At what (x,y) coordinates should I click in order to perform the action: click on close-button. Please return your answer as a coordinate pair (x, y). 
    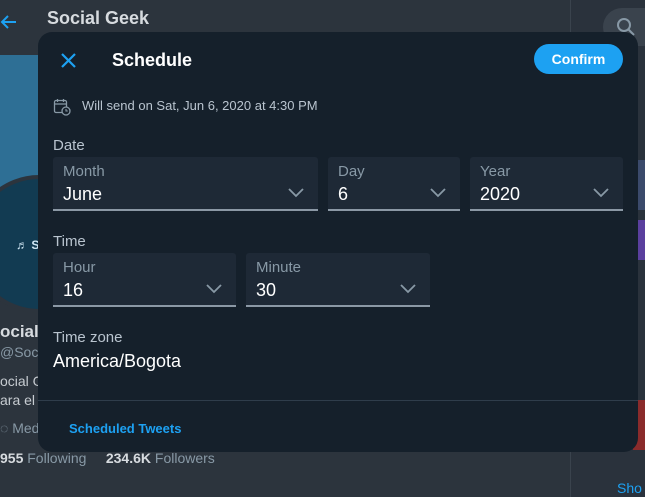
    Looking at the image, I should click on (69, 61).